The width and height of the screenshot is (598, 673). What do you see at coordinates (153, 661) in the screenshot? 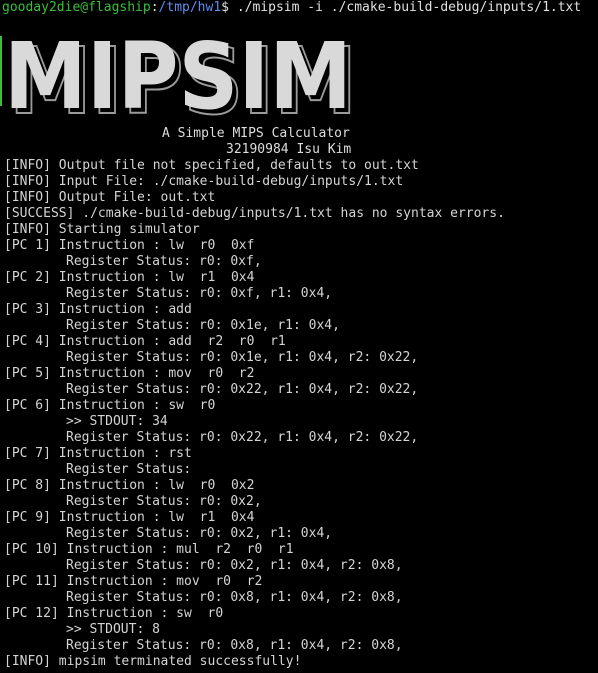
I see `log-line: [INFO] mipsim terminated successfully!` at bounding box center [153, 661].